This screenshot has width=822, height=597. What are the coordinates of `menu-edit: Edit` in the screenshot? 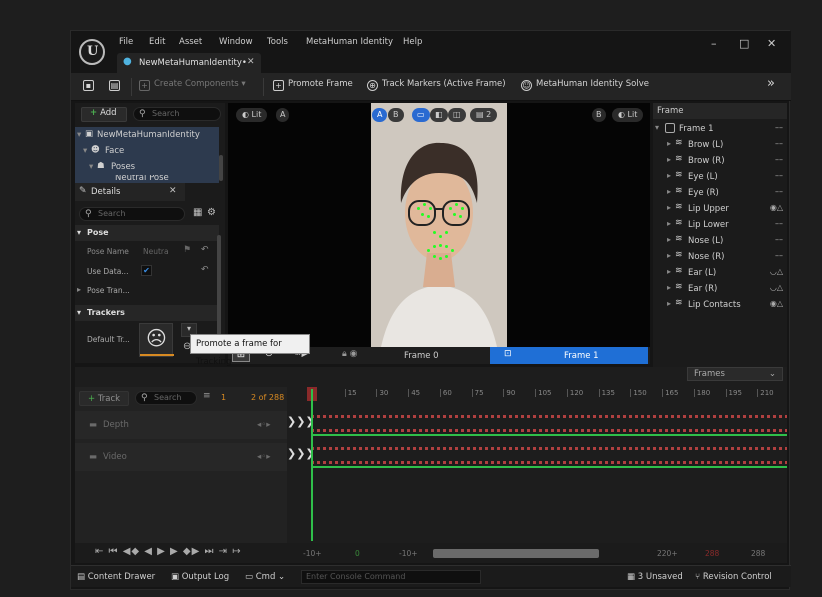 It's located at (157, 42).